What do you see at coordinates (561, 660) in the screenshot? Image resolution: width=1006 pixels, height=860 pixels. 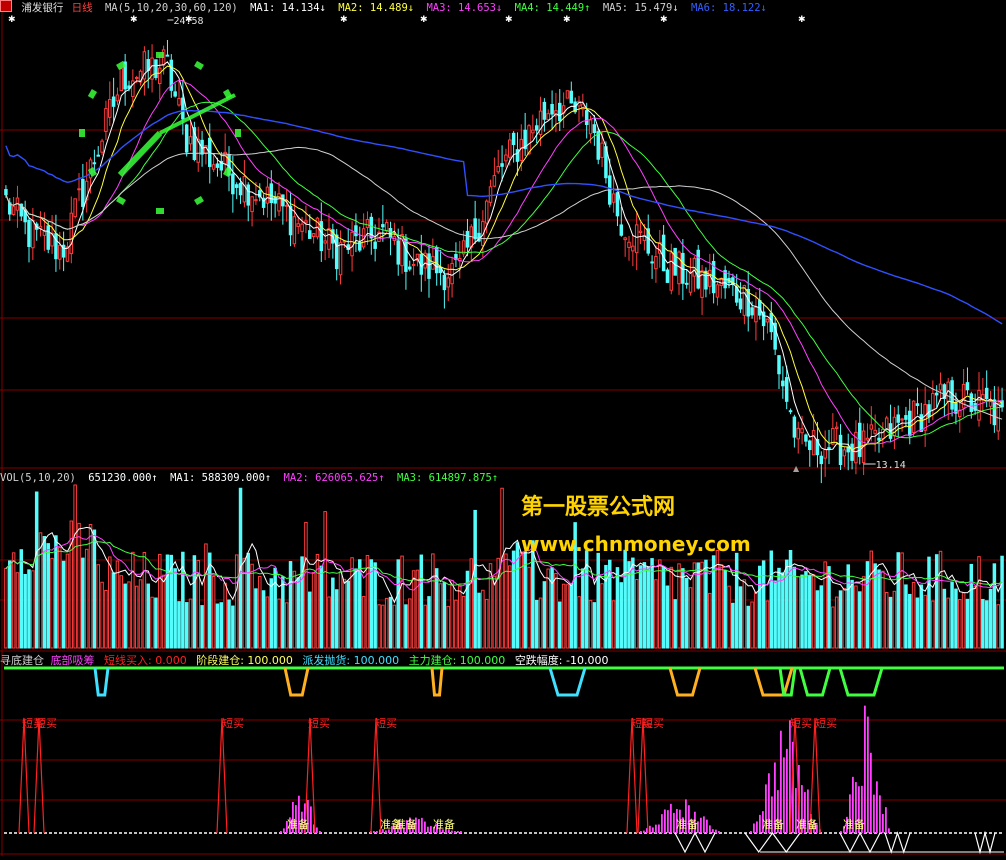 I see `indicator-item6: 空跌幅度: -10.000` at bounding box center [561, 660].